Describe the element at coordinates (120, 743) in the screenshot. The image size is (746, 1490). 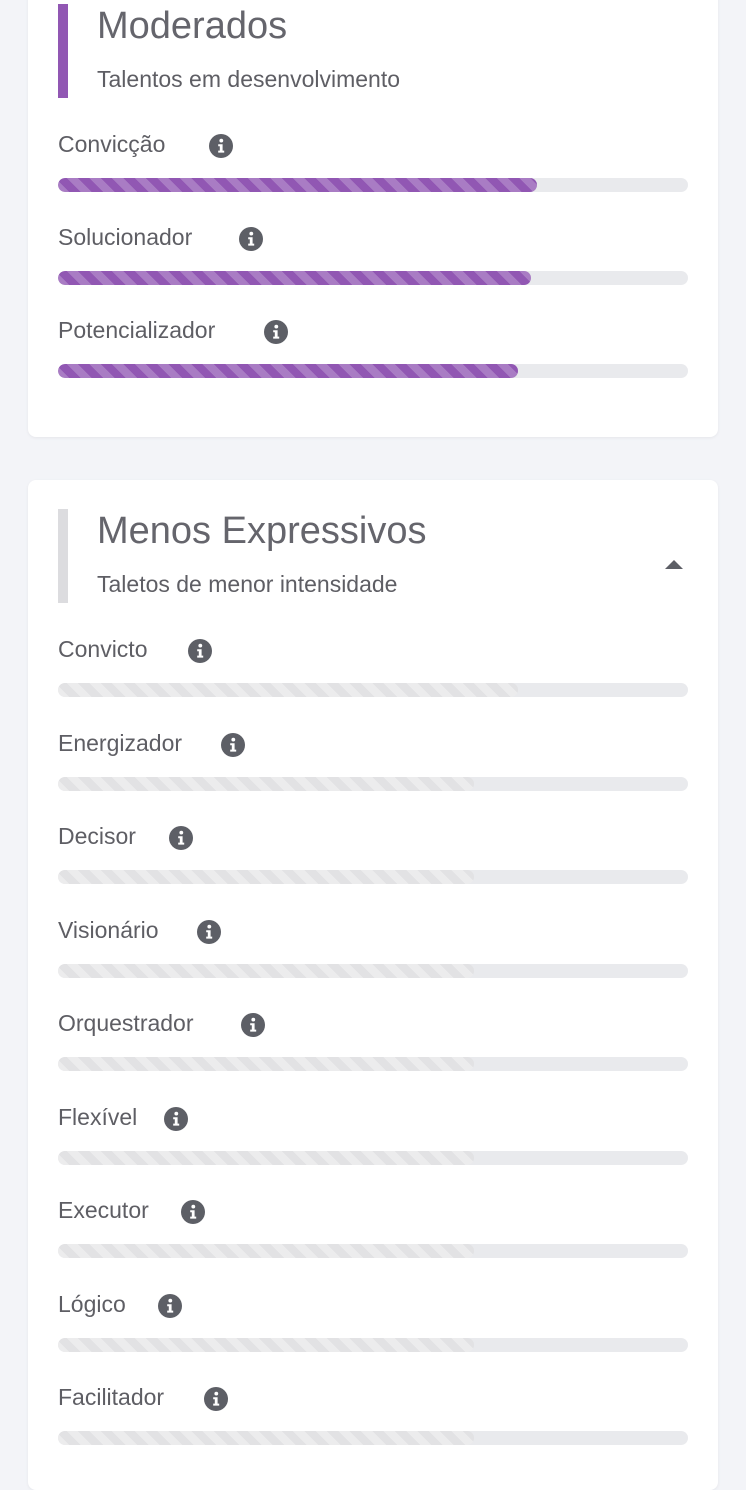
I see `talent-name: Energizador` at that location.